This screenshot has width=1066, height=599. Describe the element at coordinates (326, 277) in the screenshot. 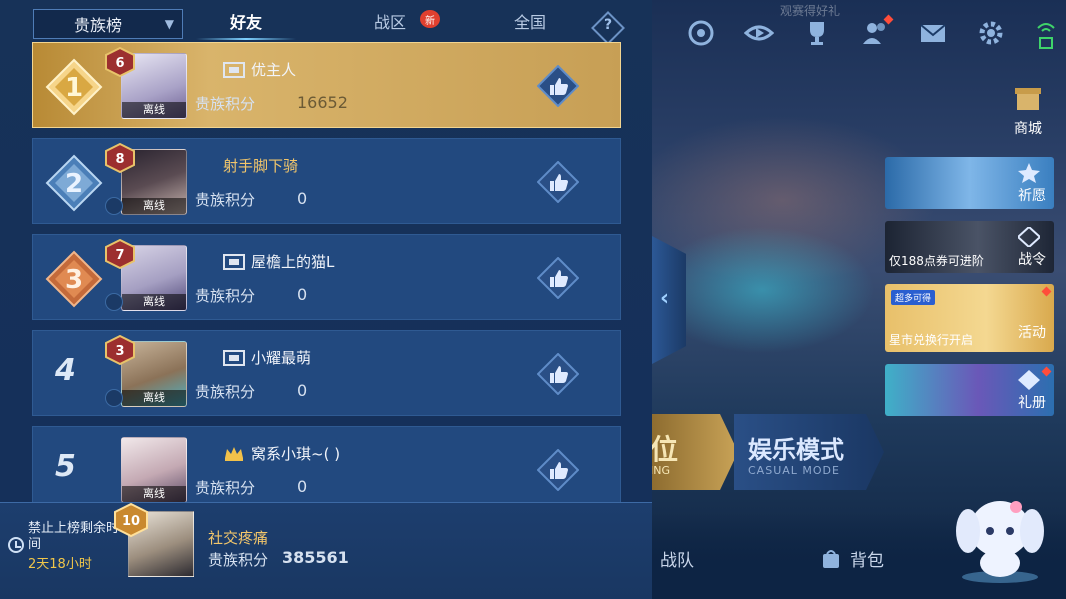

I see `leaderboard-row: 3 离线 7 屋檐上的猫L 贵族积分 0` at that location.